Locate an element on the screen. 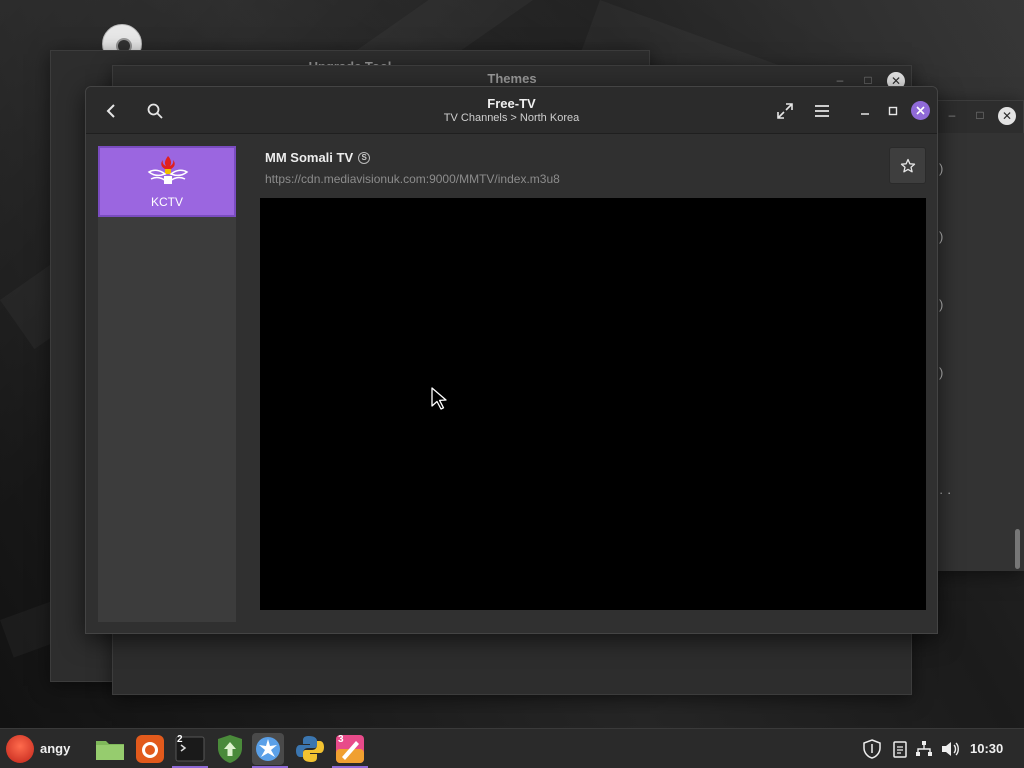 This screenshot has width=1024, height=768. right-background-window: – □ ✕ ) ) ) ) · · is located at coordinates (977, 335).